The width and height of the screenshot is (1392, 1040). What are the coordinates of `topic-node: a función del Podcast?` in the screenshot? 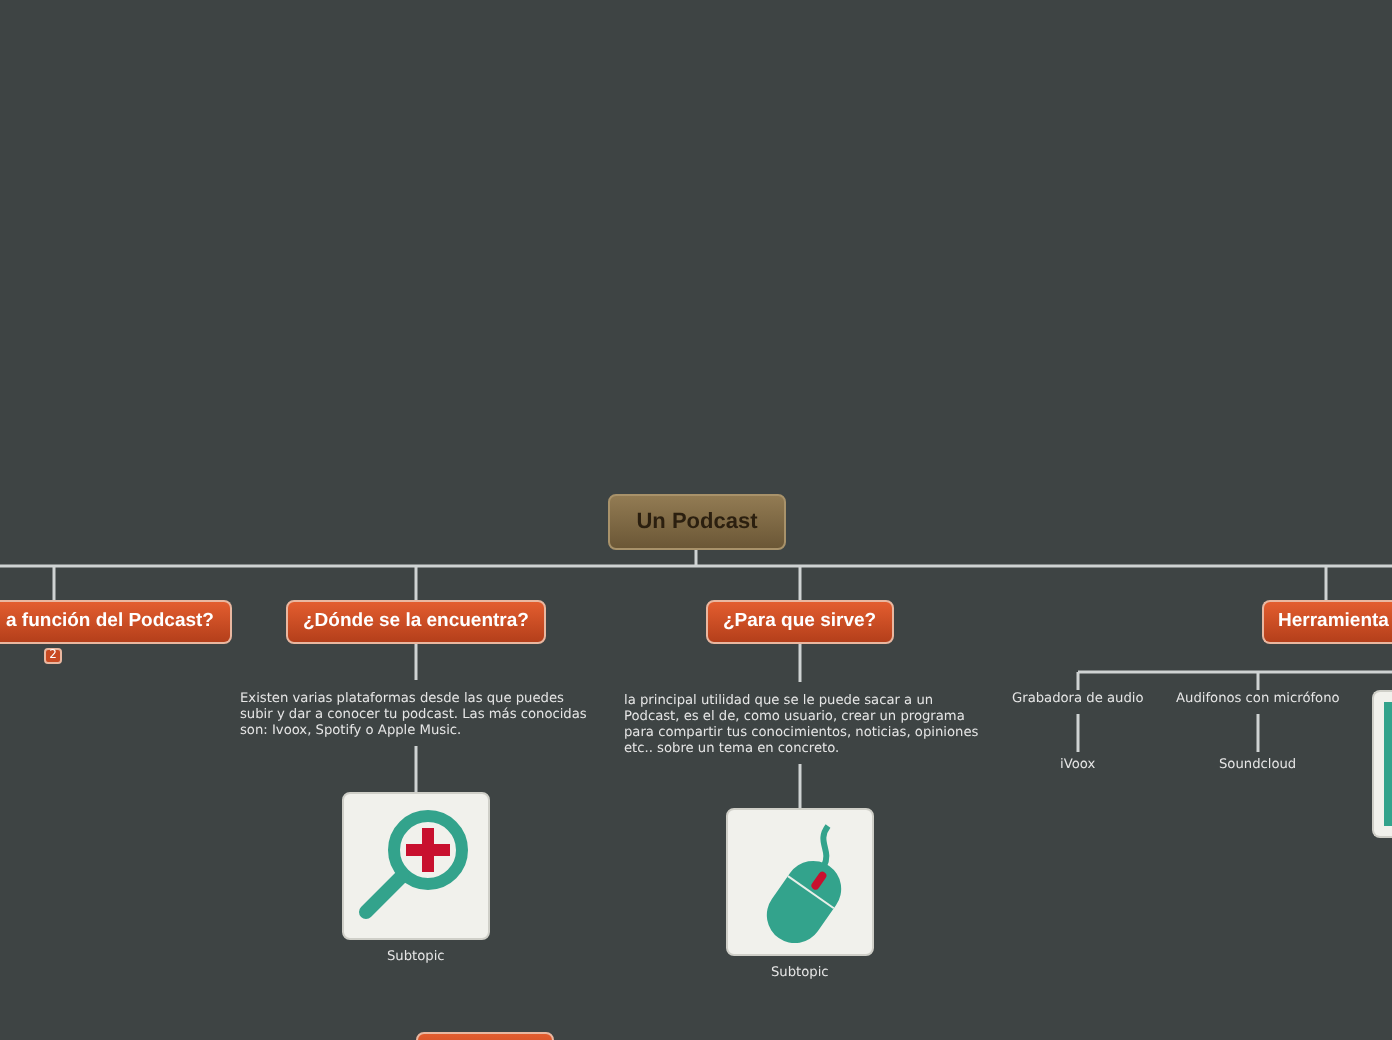 It's located at (116, 622).